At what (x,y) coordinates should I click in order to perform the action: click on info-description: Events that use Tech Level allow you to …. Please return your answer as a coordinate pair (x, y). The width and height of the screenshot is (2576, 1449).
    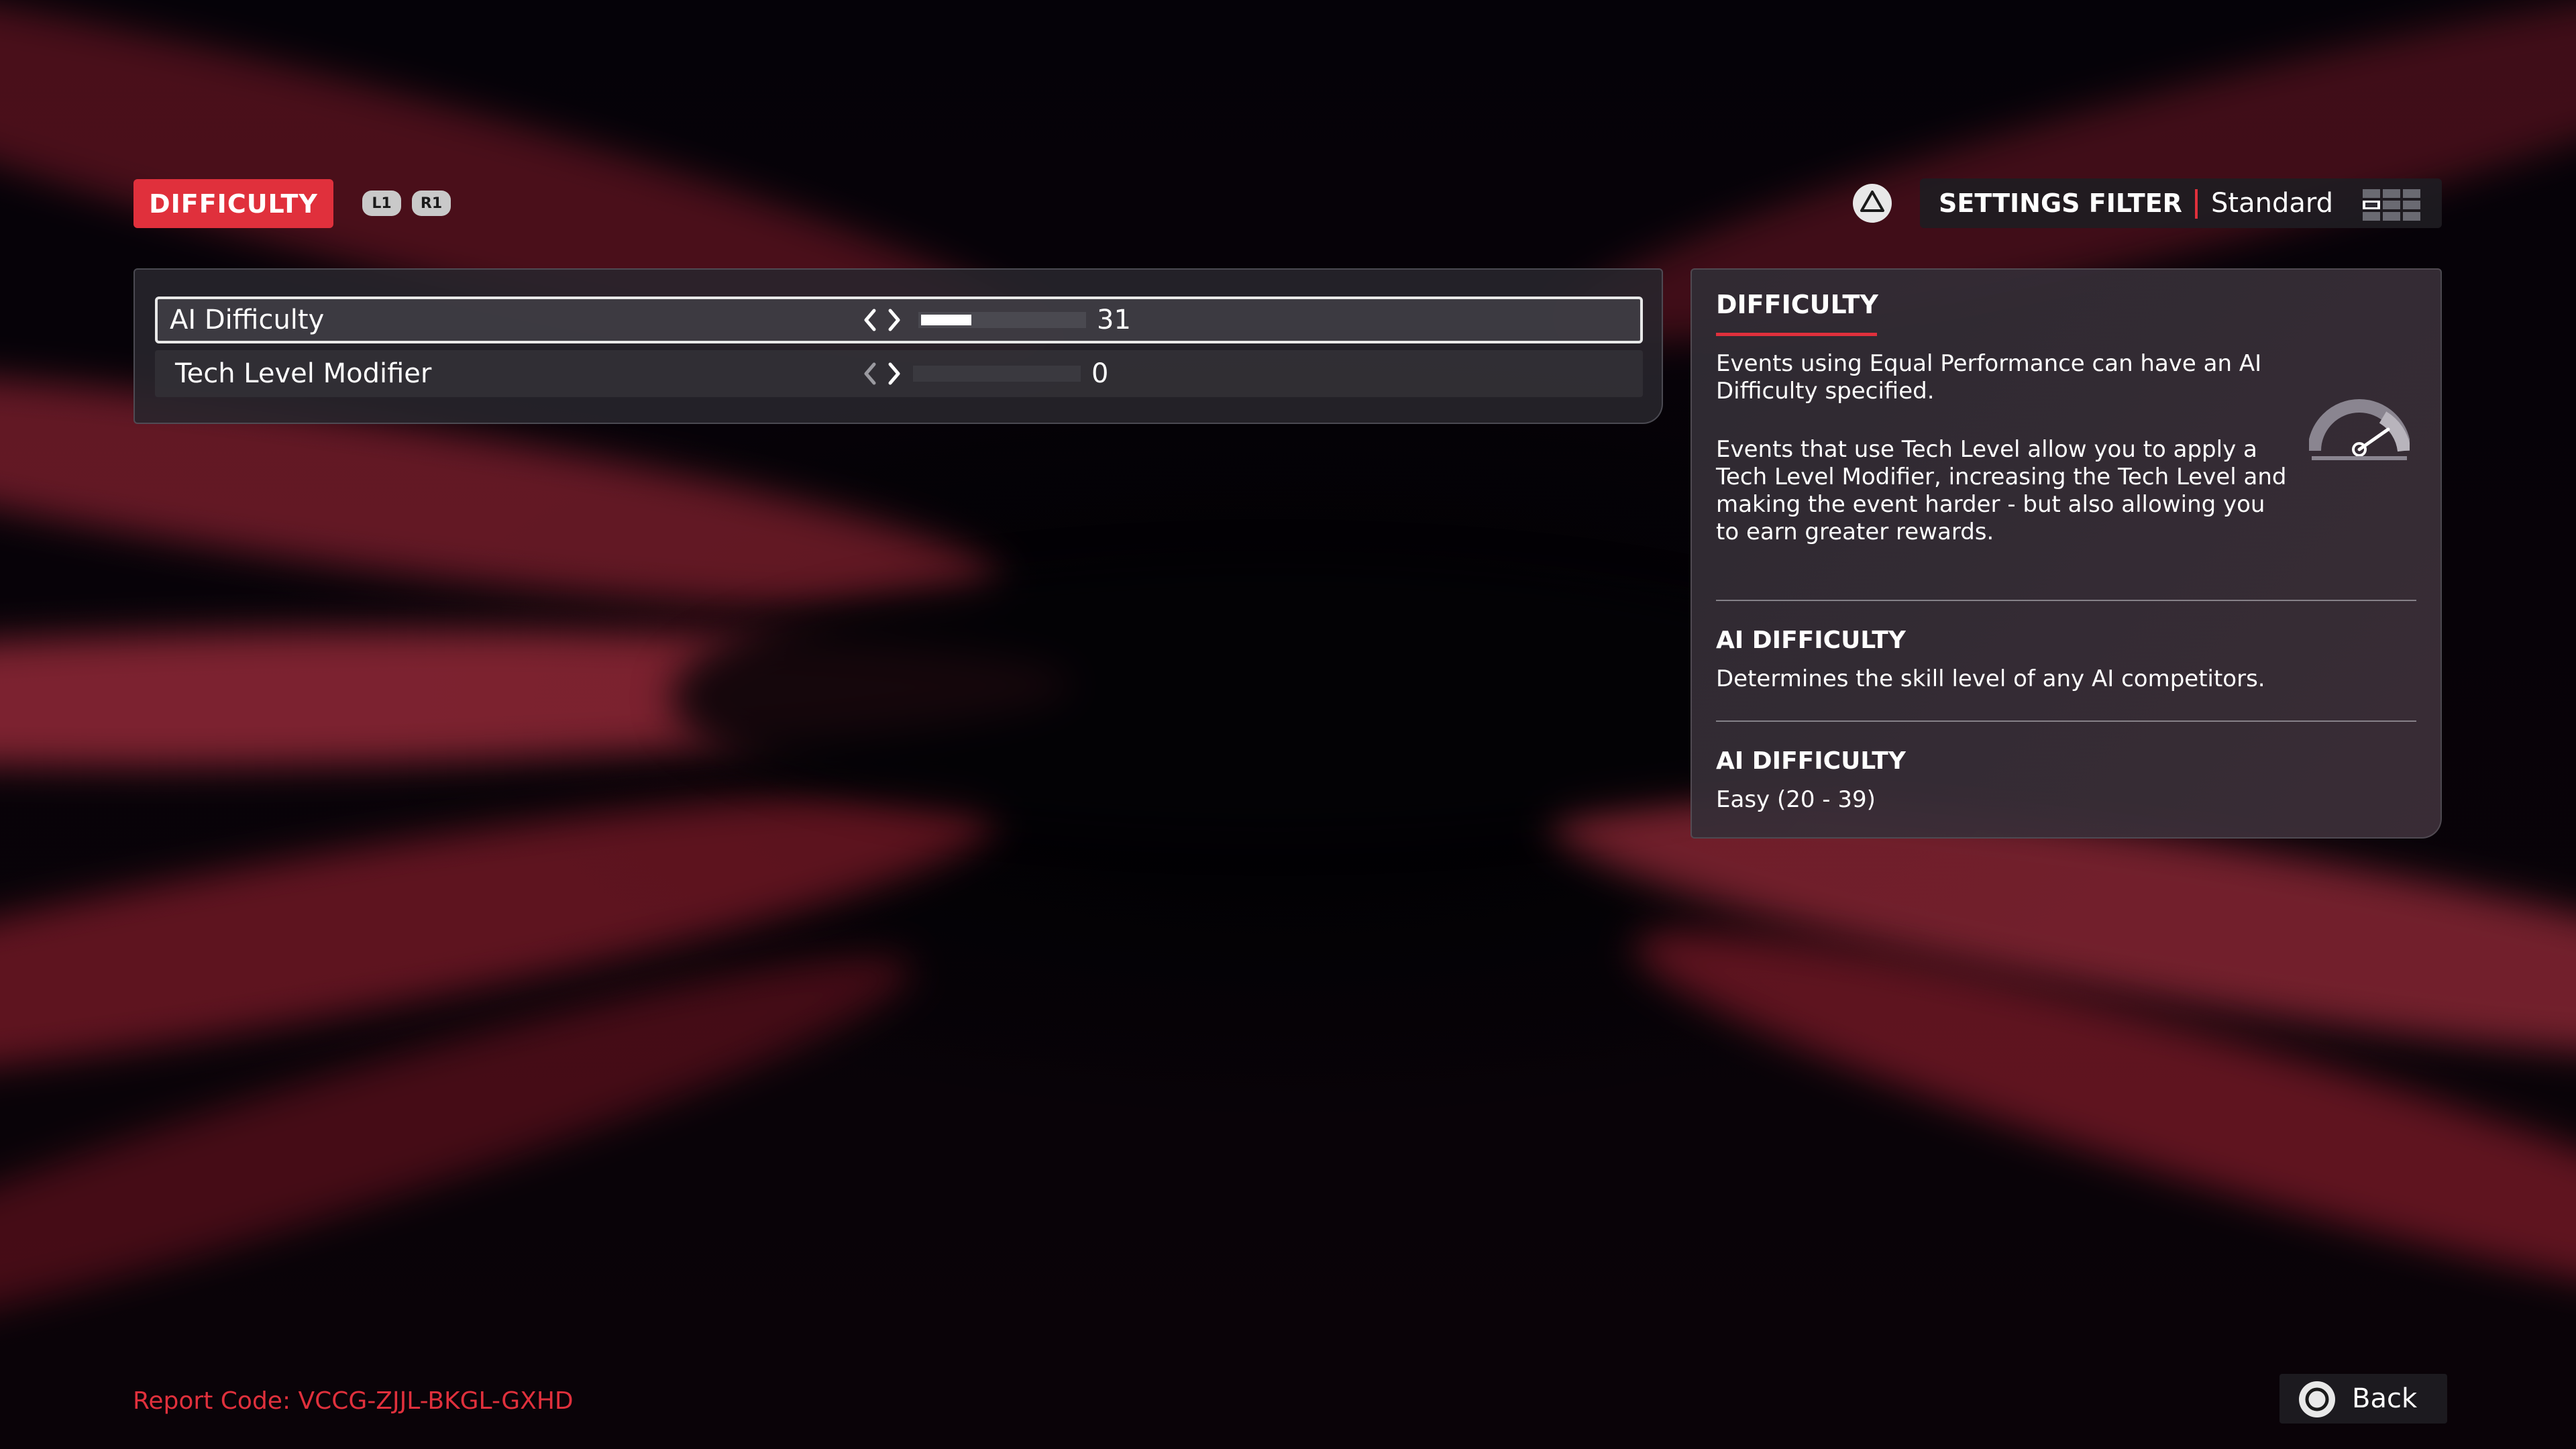
    Looking at the image, I should click on (2001, 490).